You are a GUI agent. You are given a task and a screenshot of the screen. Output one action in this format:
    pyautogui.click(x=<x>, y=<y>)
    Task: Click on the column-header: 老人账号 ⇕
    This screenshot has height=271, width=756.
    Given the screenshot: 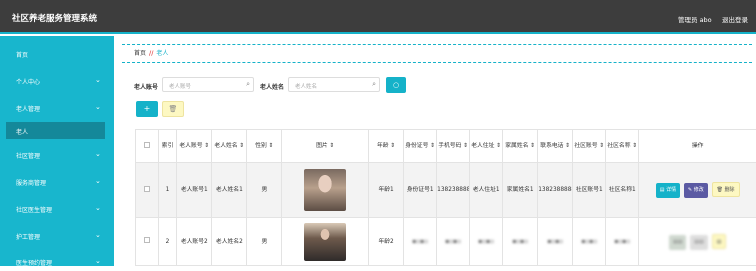 What is the action you would take?
    pyautogui.click(x=194, y=146)
    